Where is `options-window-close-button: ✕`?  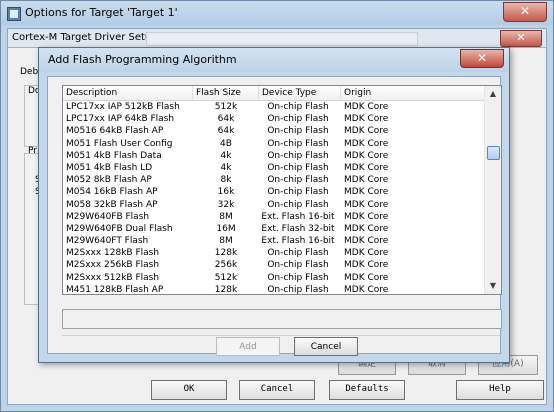
options-window-close-button: ✕ is located at coordinates (525, 12).